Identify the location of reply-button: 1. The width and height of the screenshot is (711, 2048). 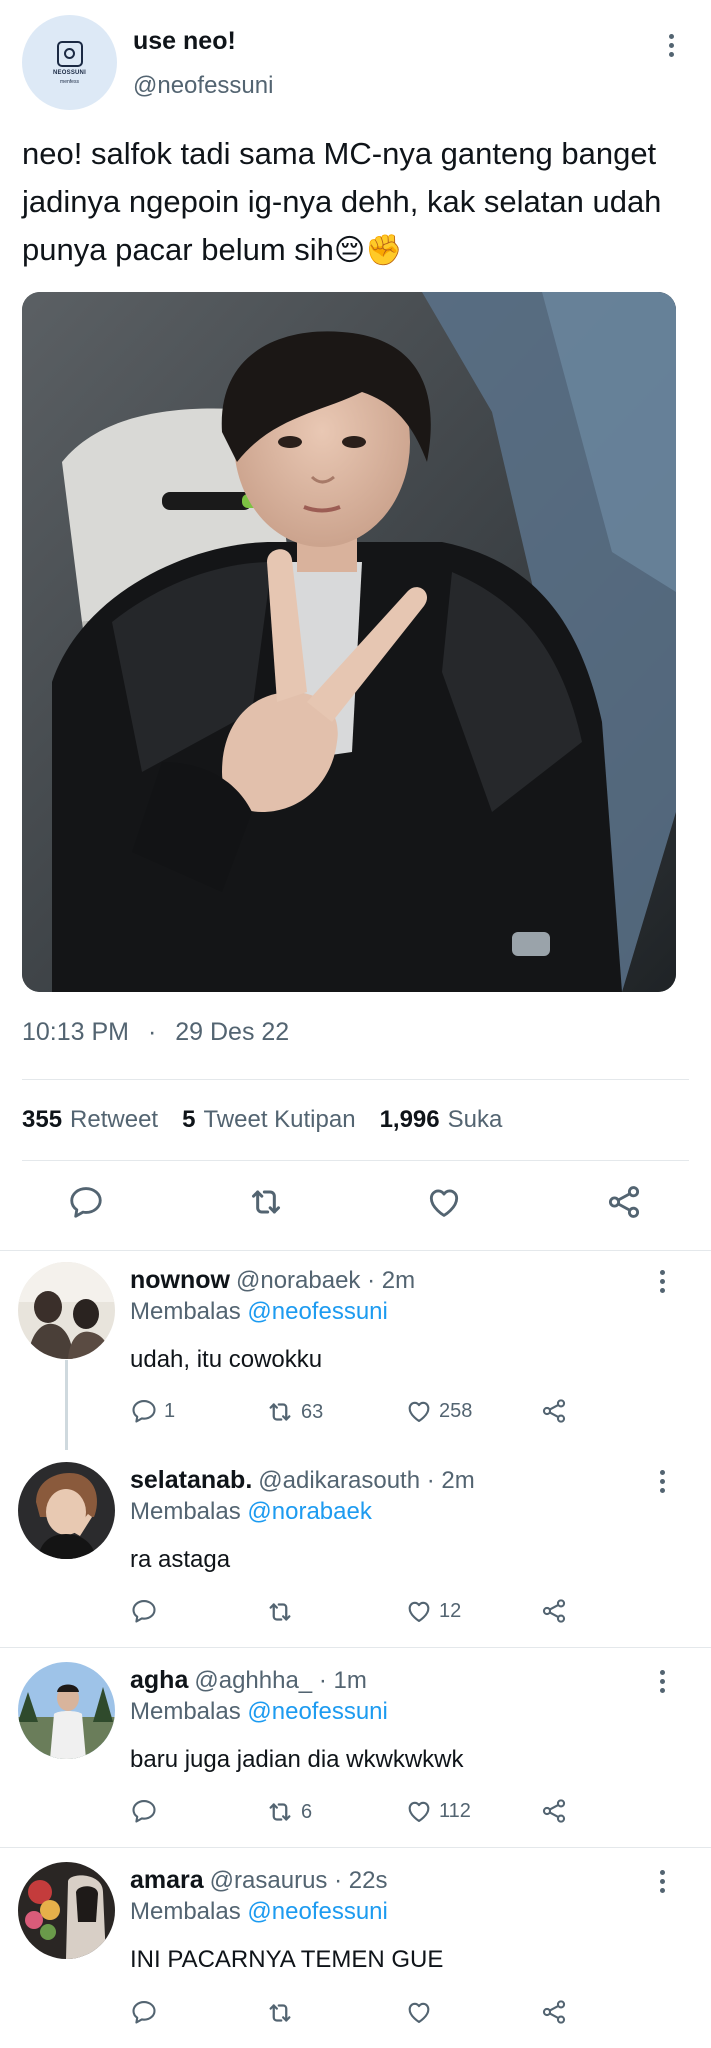
(152, 1411).